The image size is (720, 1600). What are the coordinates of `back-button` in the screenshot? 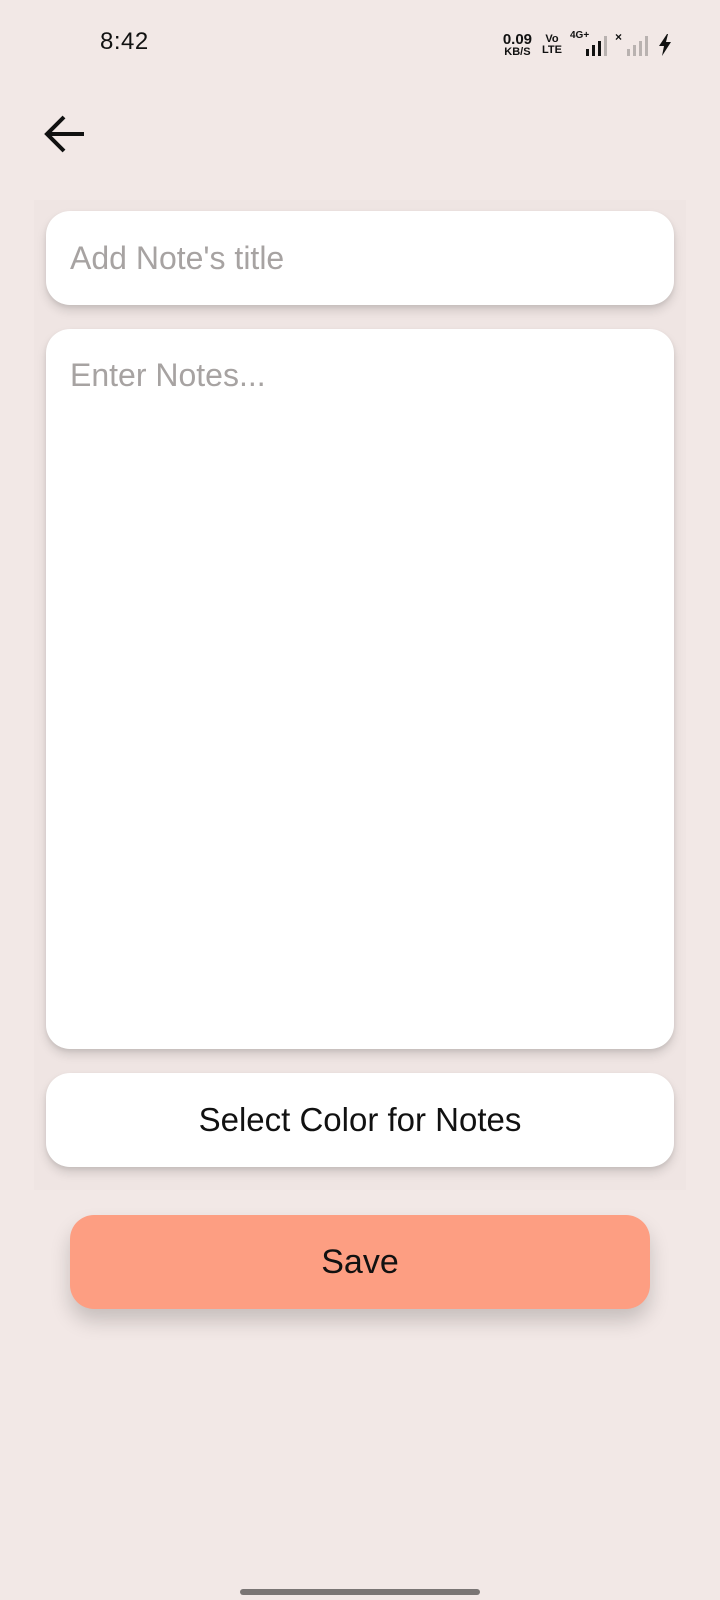 It's located at (64, 134).